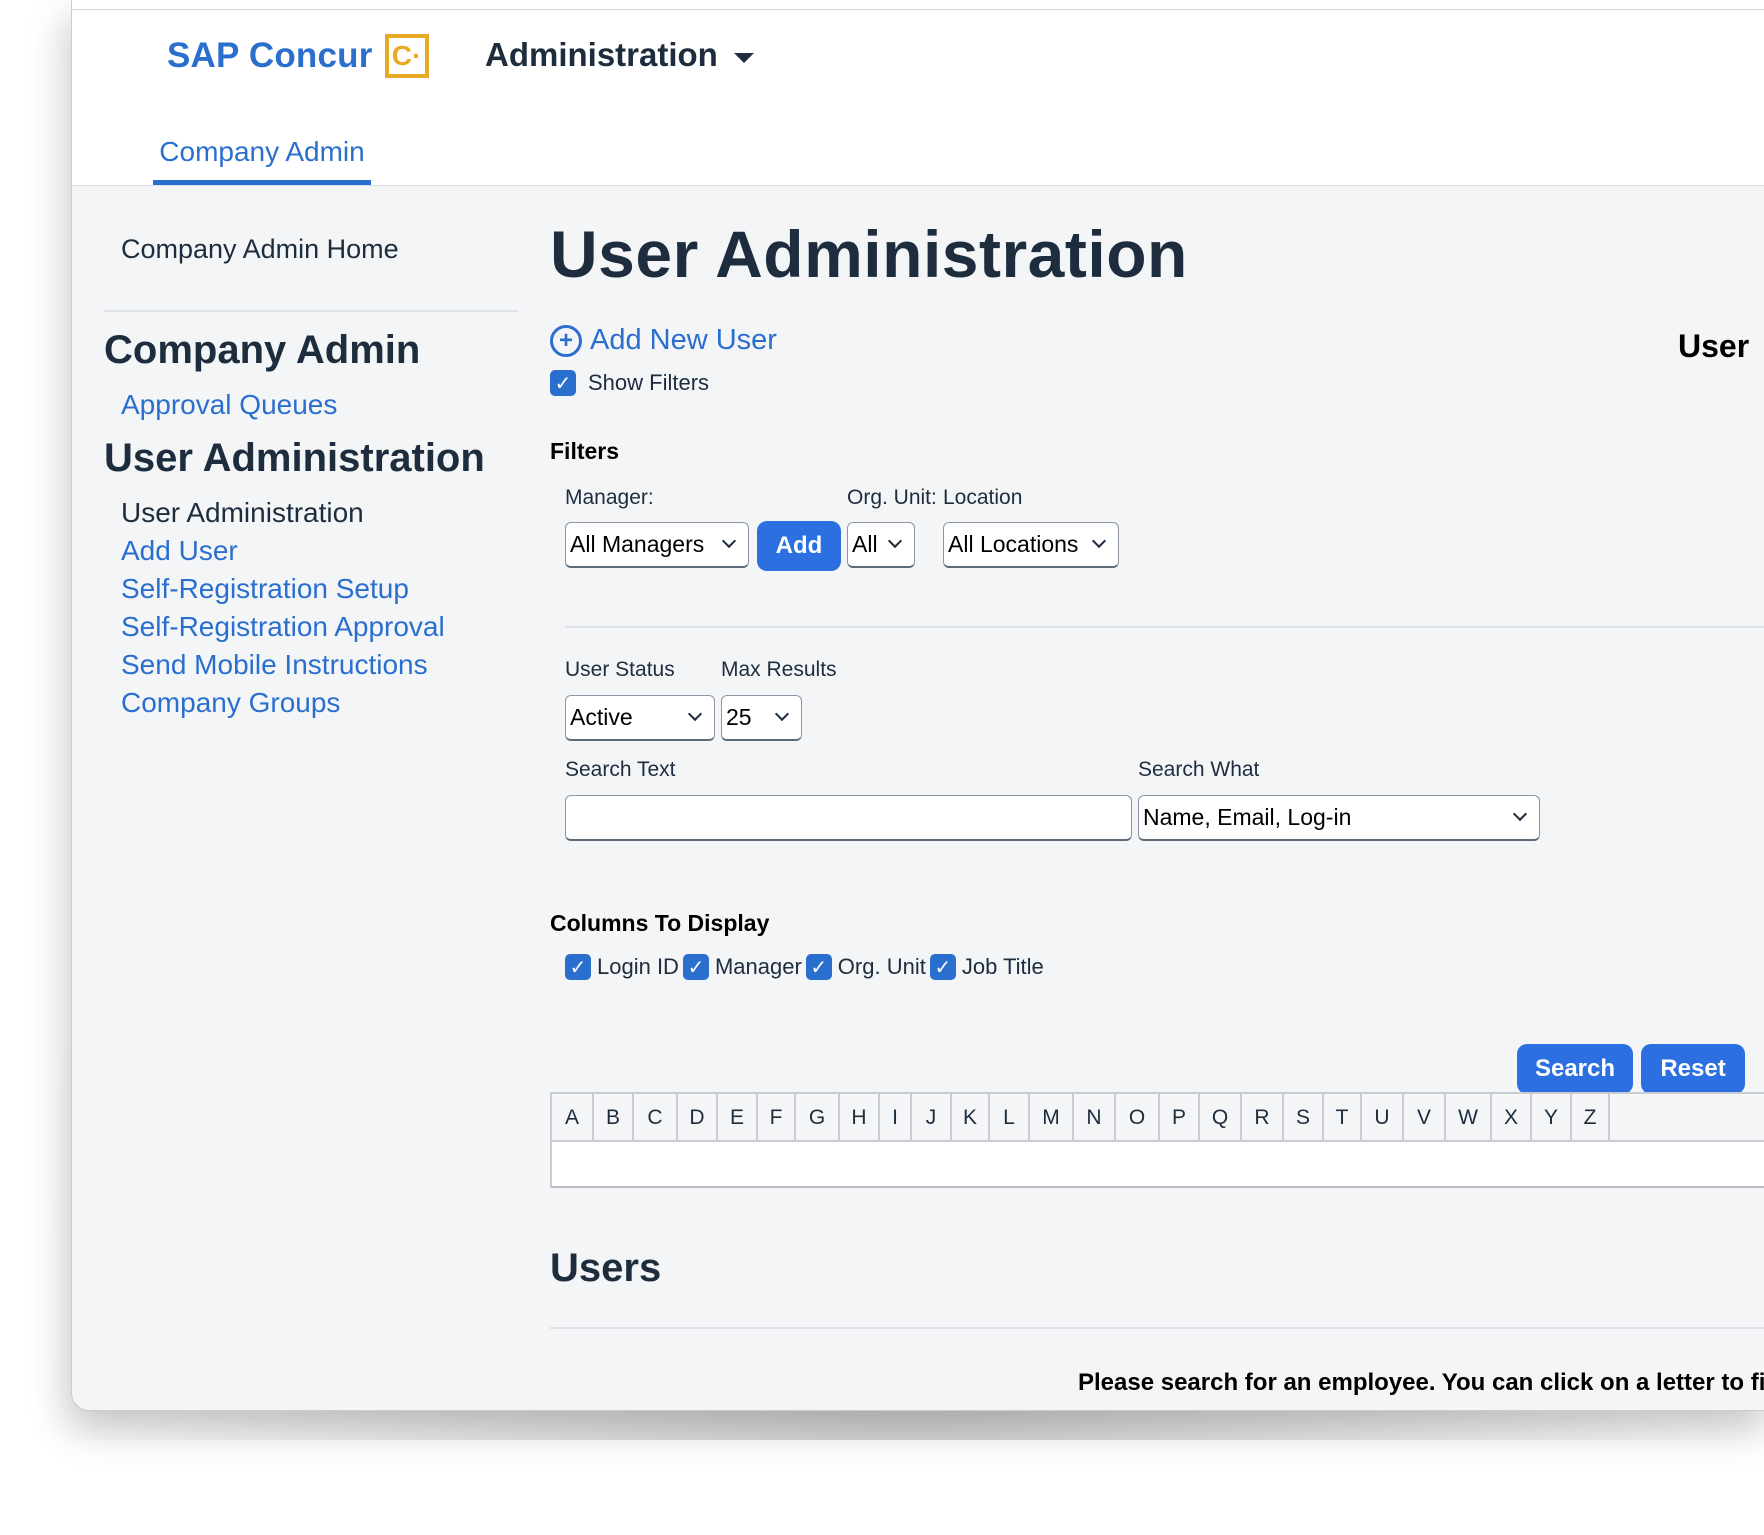  Describe the element at coordinates (1591, 1118) in the screenshot. I see `letter-z: Z` at that location.